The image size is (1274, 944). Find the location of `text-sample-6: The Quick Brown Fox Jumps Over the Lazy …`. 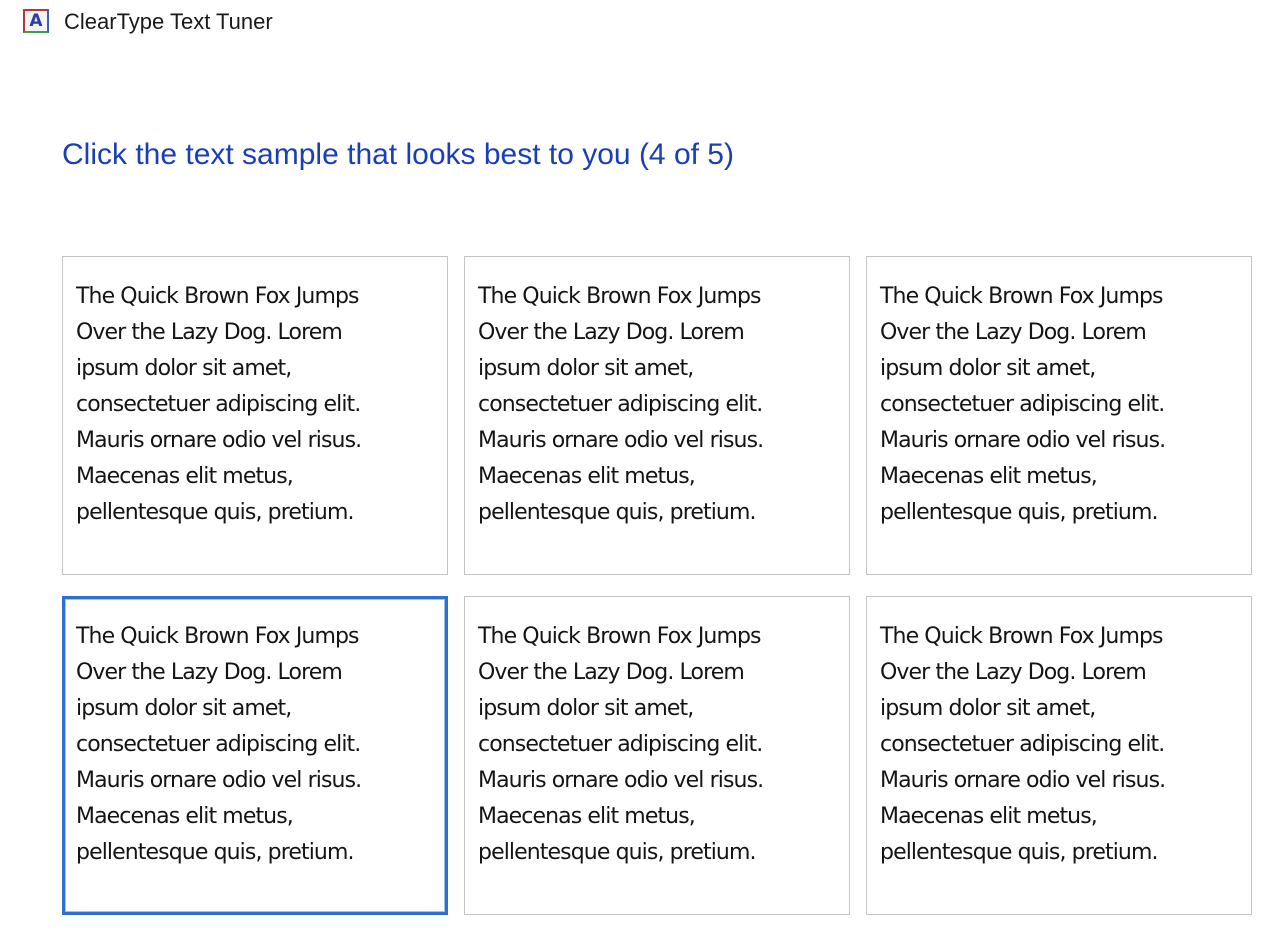

text-sample-6: The Quick Brown Fox Jumps Over the Lazy … is located at coordinates (1059, 755).